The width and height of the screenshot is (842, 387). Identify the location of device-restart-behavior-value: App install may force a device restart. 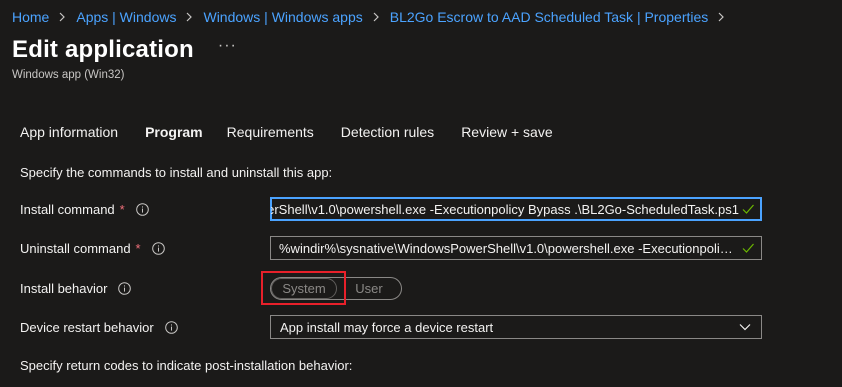
(387, 327).